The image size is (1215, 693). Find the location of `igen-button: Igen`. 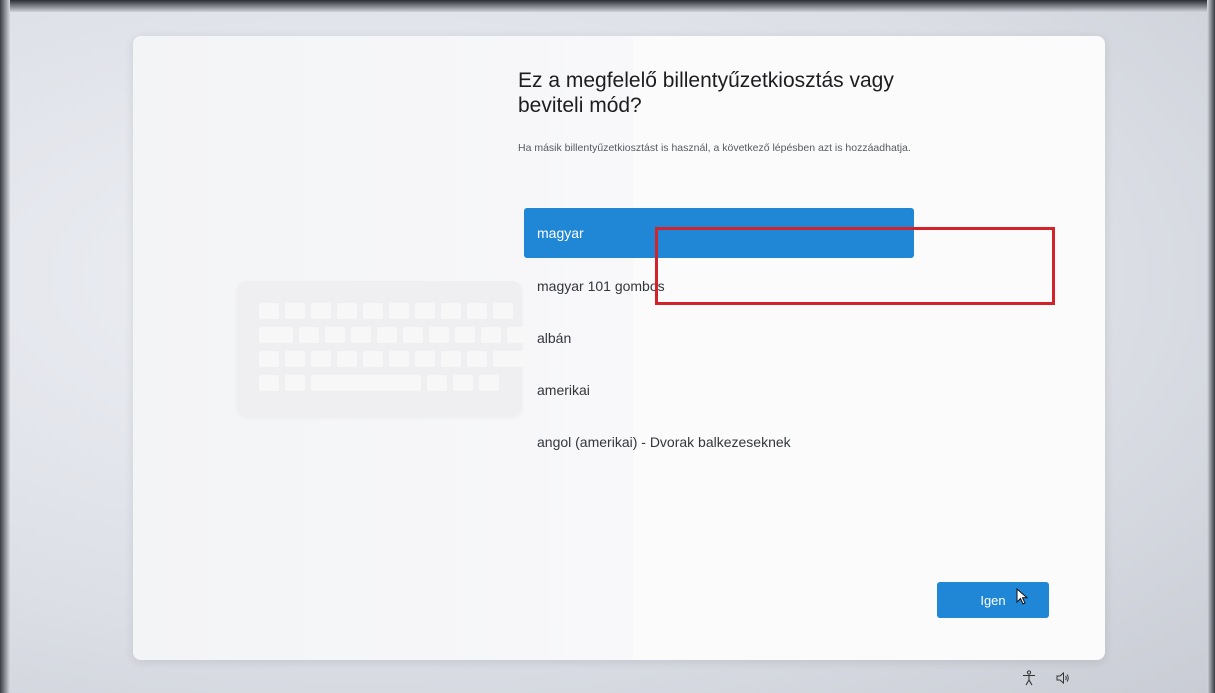

igen-button: Igen is located at coordinates (993, 600).